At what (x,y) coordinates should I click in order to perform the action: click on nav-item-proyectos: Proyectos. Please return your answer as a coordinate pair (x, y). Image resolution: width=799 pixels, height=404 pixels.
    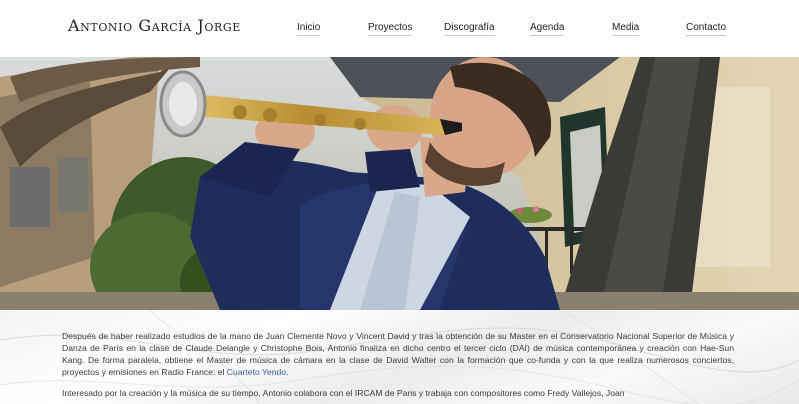
    Looking at the image, I should click on (390, 29).